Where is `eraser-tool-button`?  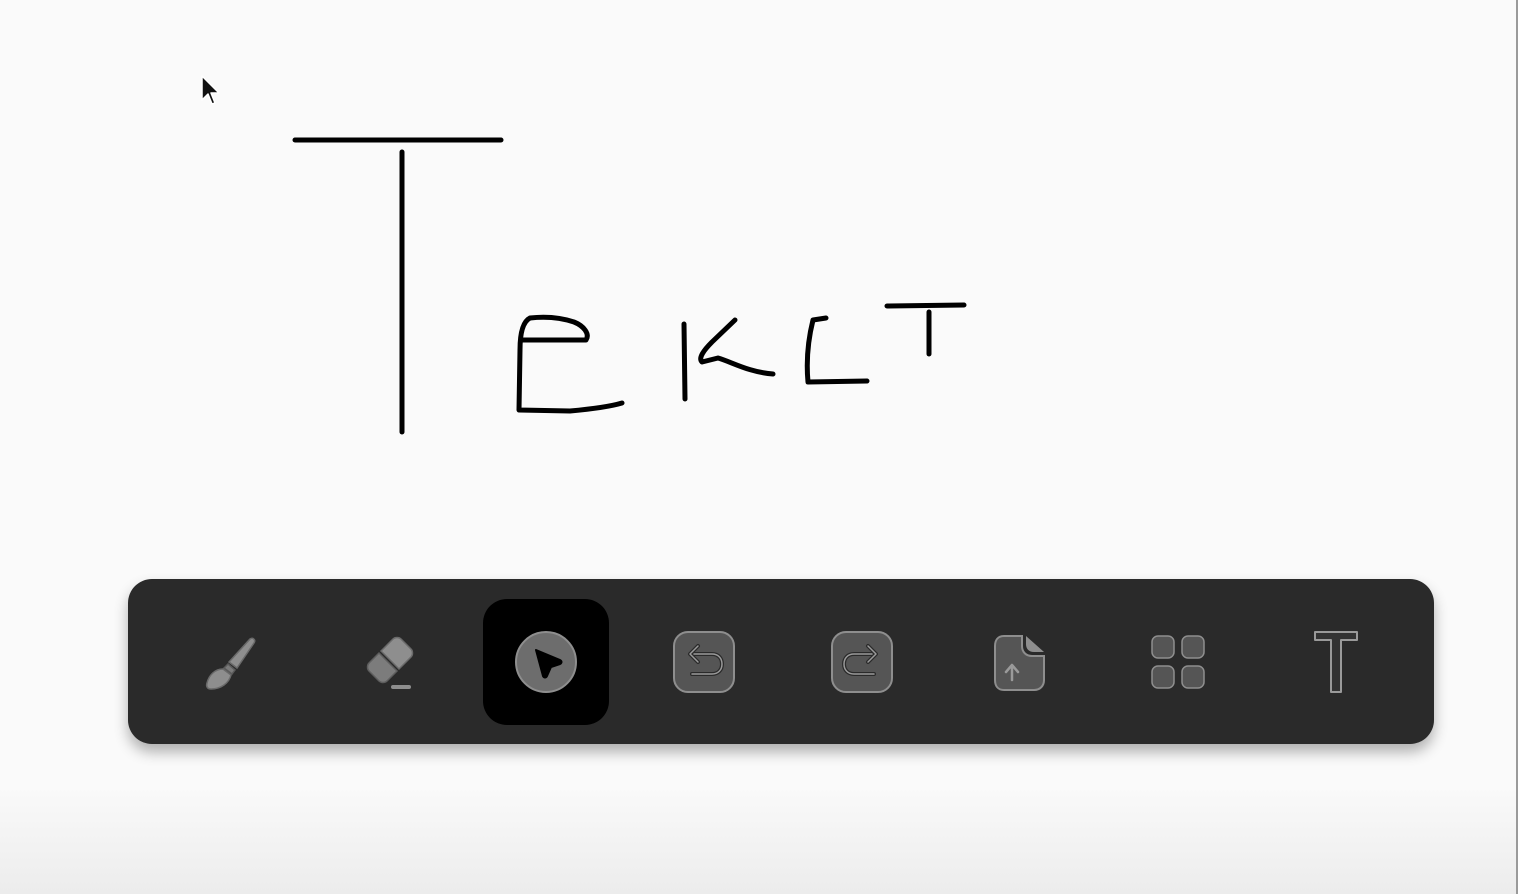 eraser-tool-button is located at coordinates (388, 662).